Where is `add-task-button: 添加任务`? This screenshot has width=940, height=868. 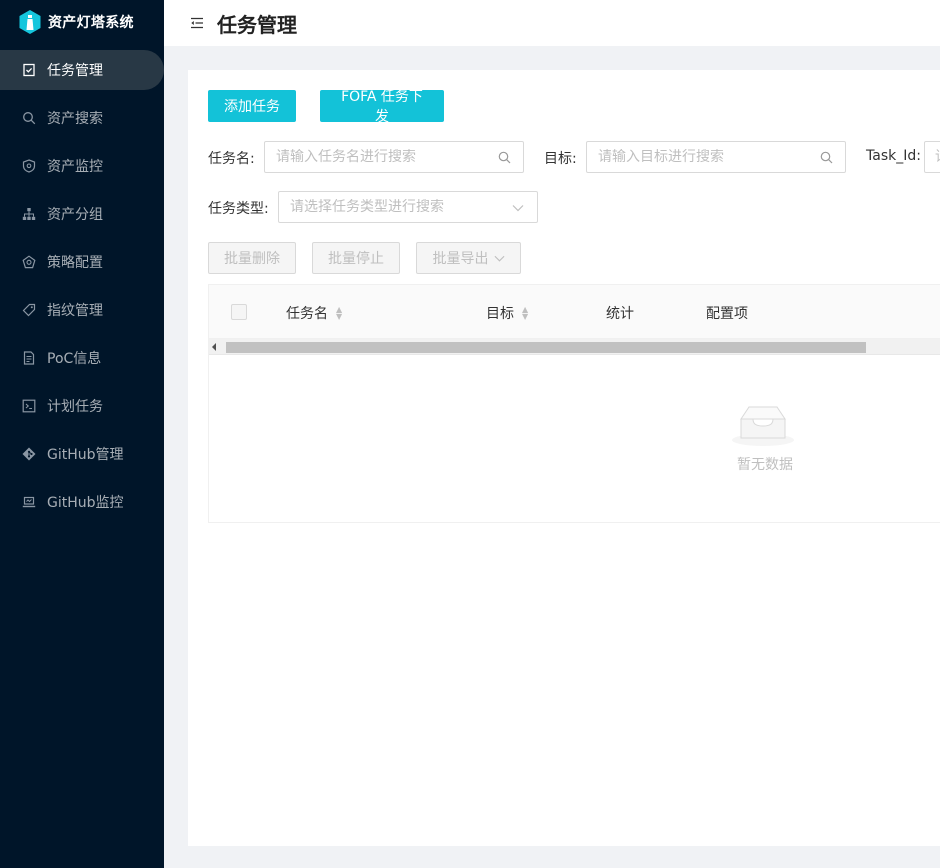 add-task-button: 添加任务 is located at coordinates (252, 106).